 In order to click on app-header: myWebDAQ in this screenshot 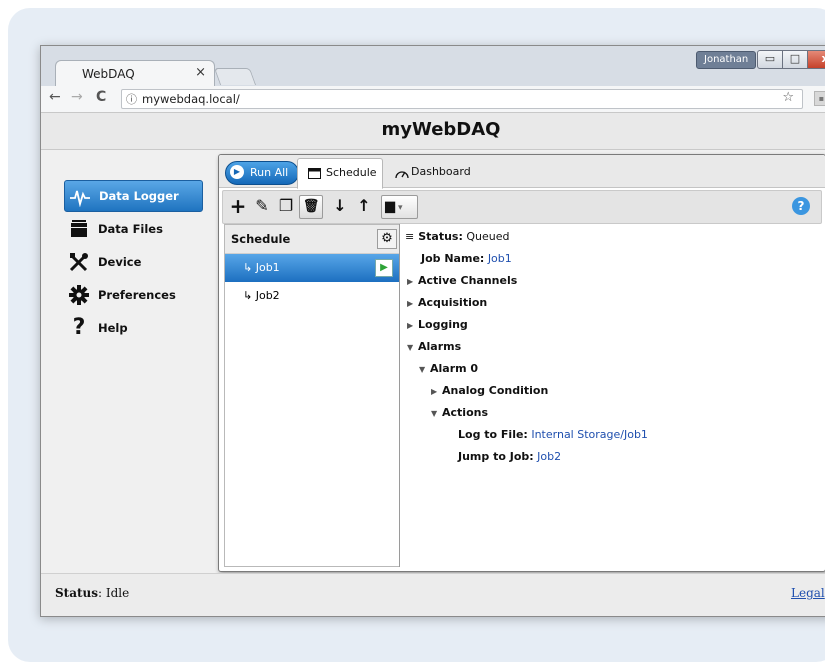, I will do `click(433, 131)`.